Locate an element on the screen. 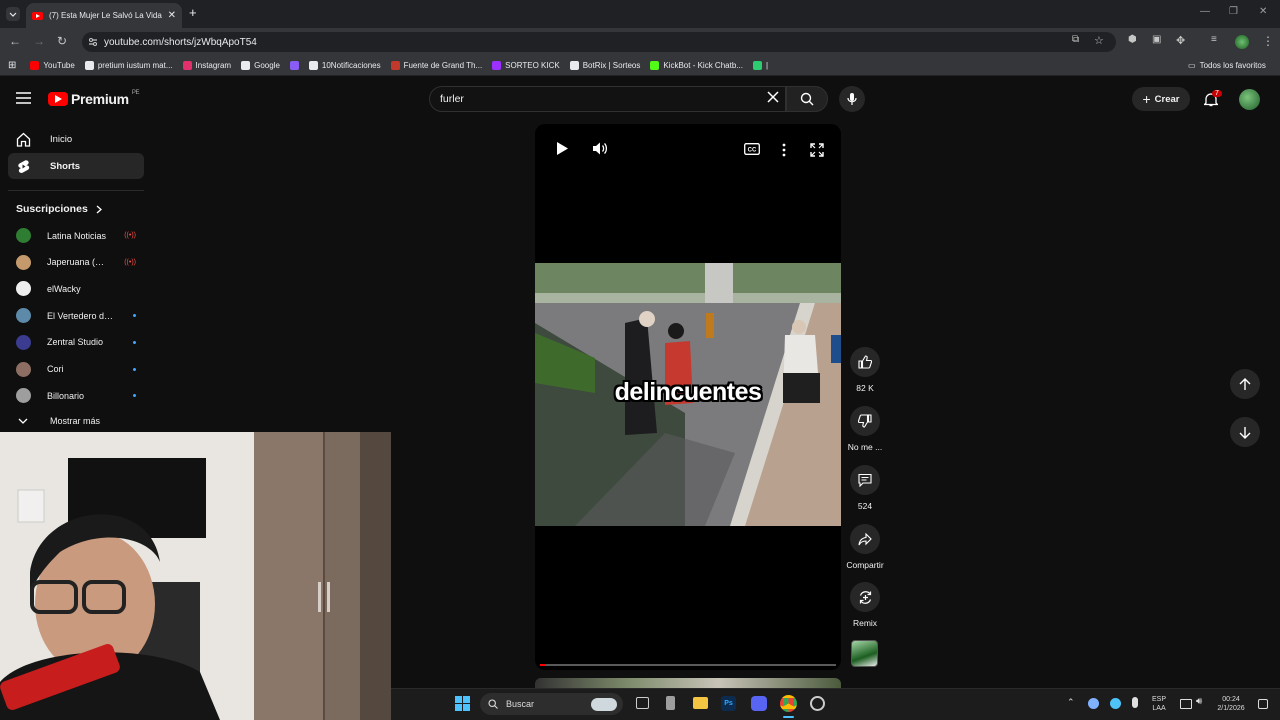 This screenshot has height=720, width=1280. subscription-item: elWacky is located at coordinates (76, 289).